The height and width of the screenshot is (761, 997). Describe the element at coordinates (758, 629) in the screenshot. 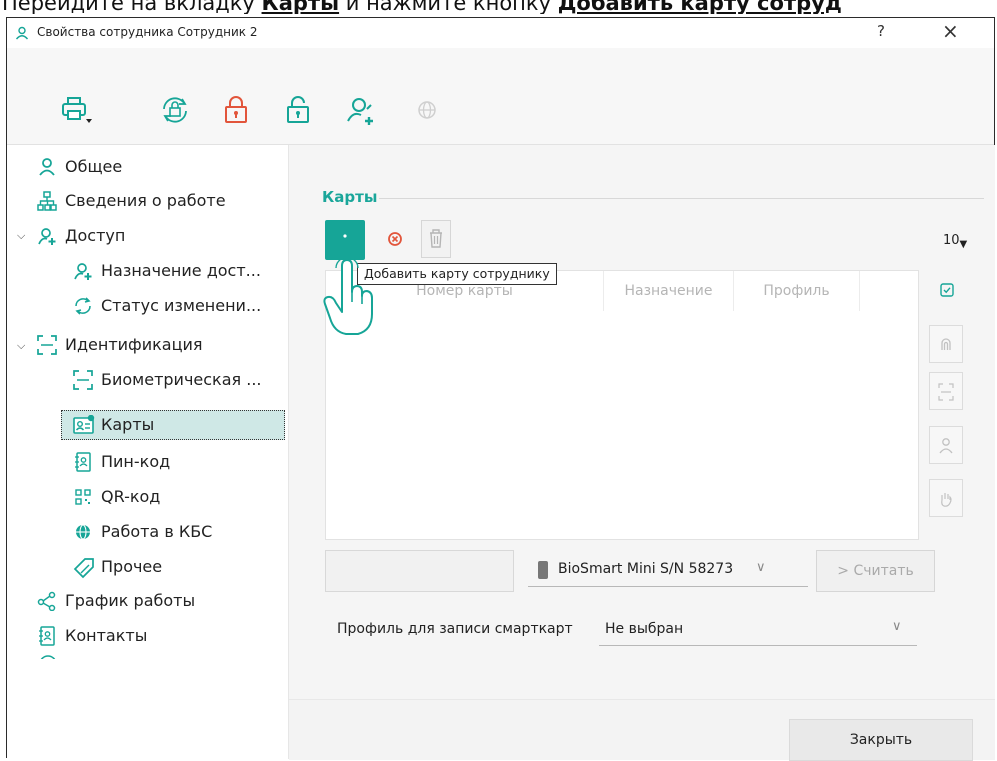

I see `smartcard-profile-select: Не выбран ∨` at that location.